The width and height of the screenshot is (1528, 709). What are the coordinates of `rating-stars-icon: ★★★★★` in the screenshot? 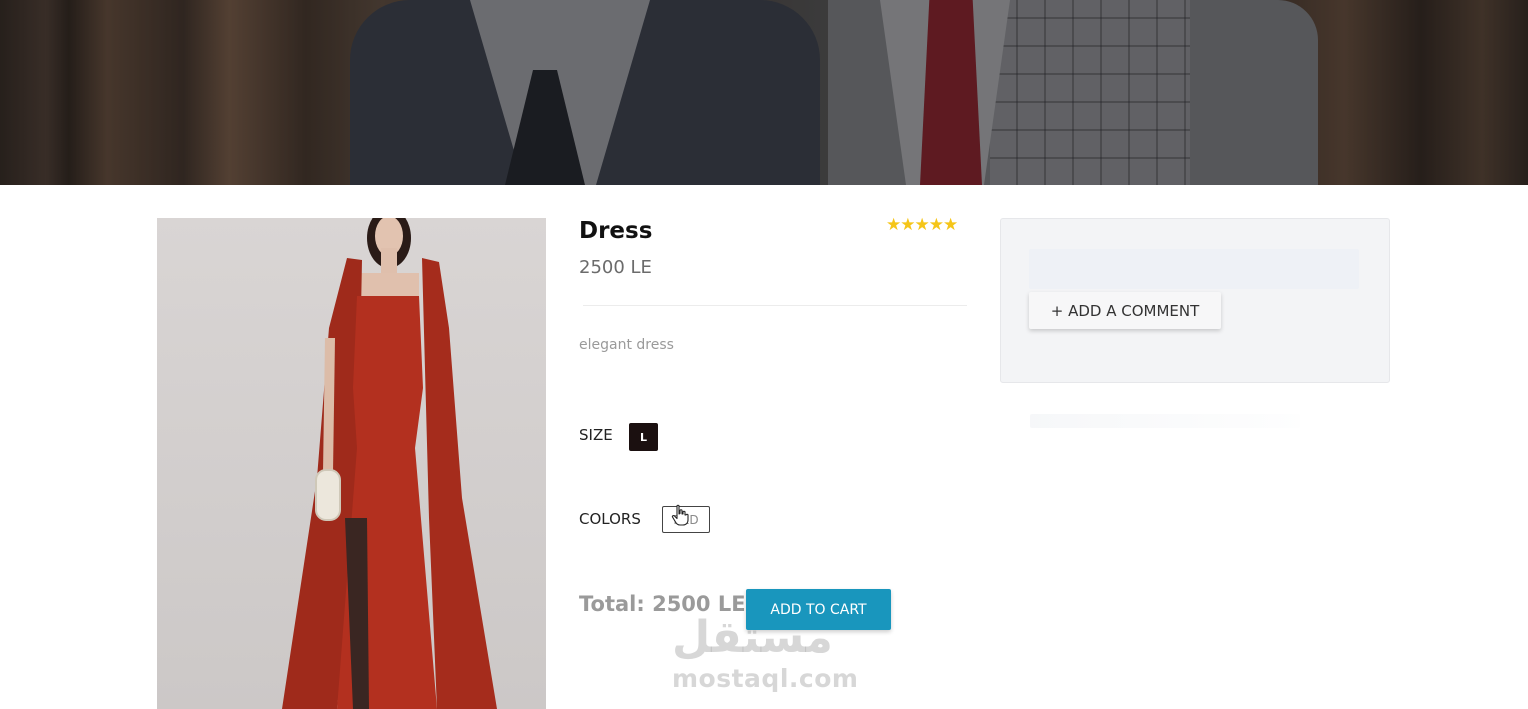 It's located at (922, 225).